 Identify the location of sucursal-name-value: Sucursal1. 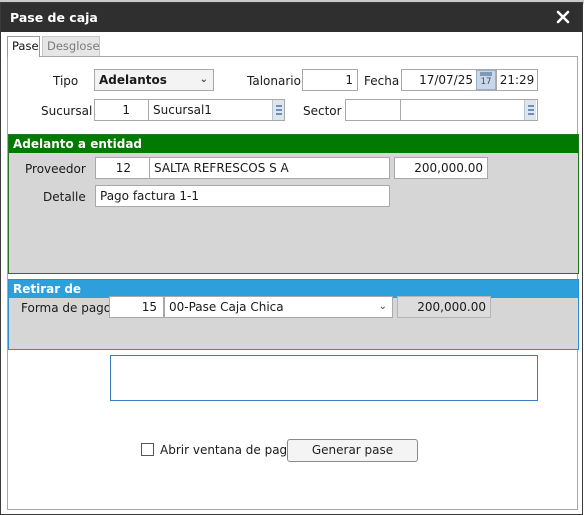
(182, 110).